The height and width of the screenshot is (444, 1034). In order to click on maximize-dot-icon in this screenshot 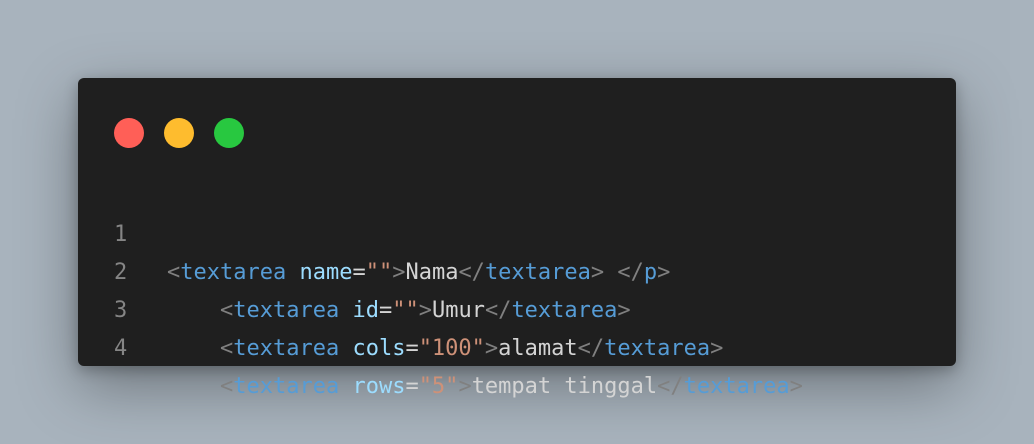, I will do `click(229, 133)`.